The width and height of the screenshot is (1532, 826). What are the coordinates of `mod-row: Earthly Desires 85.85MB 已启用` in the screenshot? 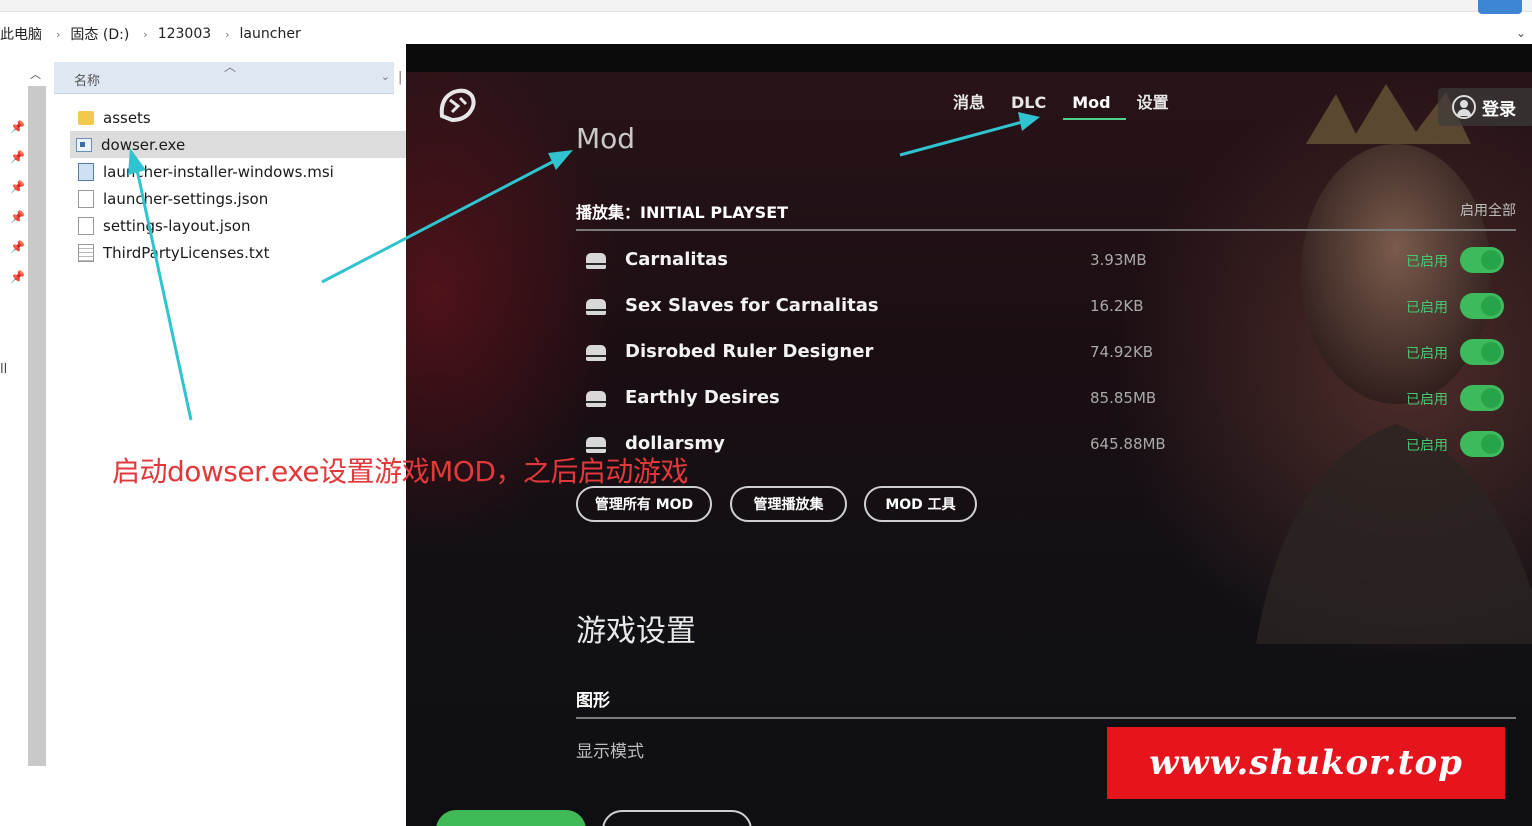 It's located at (1046, 399).